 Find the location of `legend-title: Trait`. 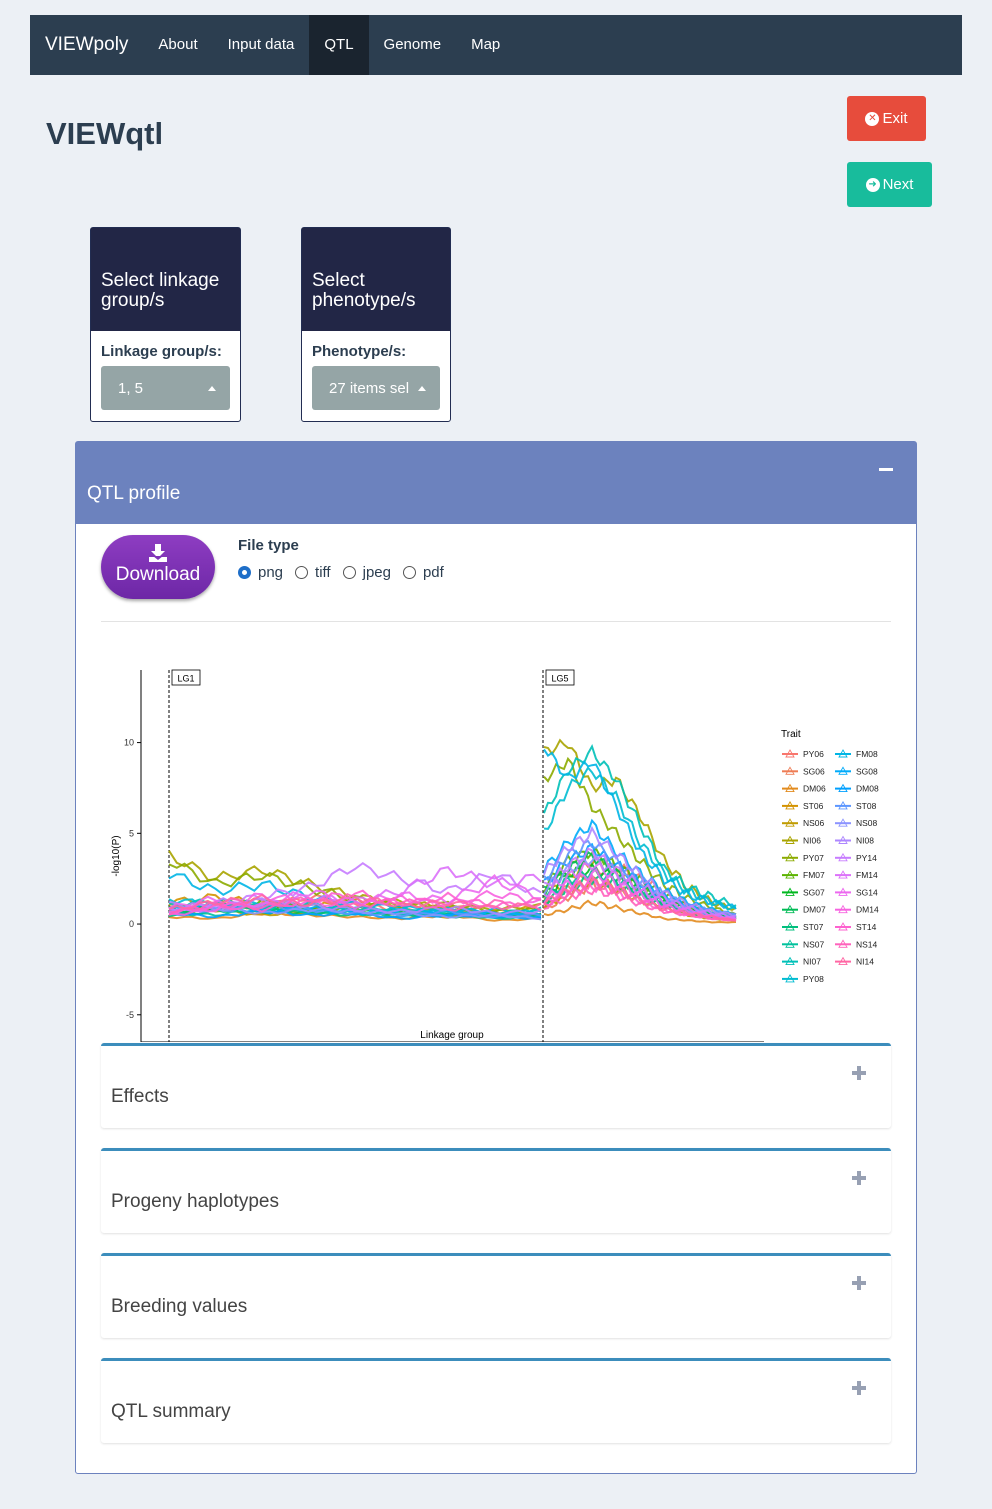

legend-title: Trait is located at coordinates (791, 734).